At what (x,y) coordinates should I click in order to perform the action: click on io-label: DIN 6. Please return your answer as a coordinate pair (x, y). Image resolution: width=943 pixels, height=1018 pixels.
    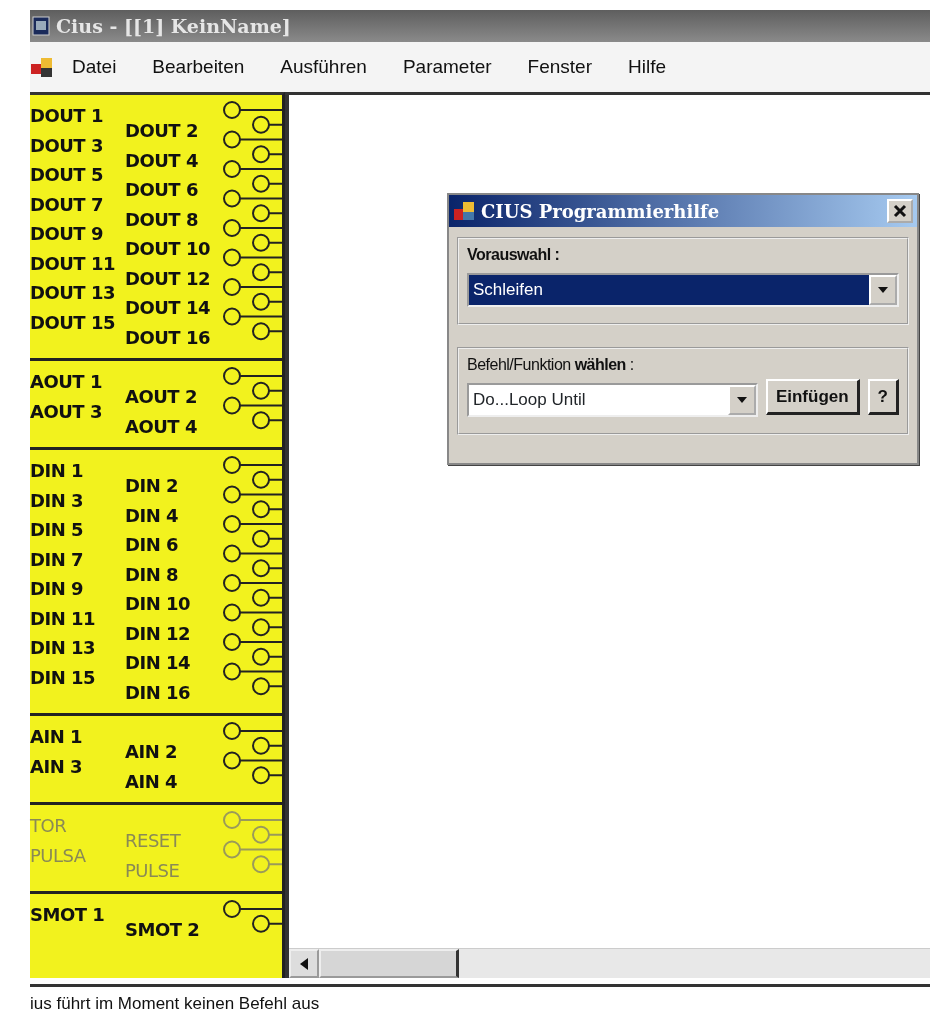
    Looking at the image, I should click on (152, 545).